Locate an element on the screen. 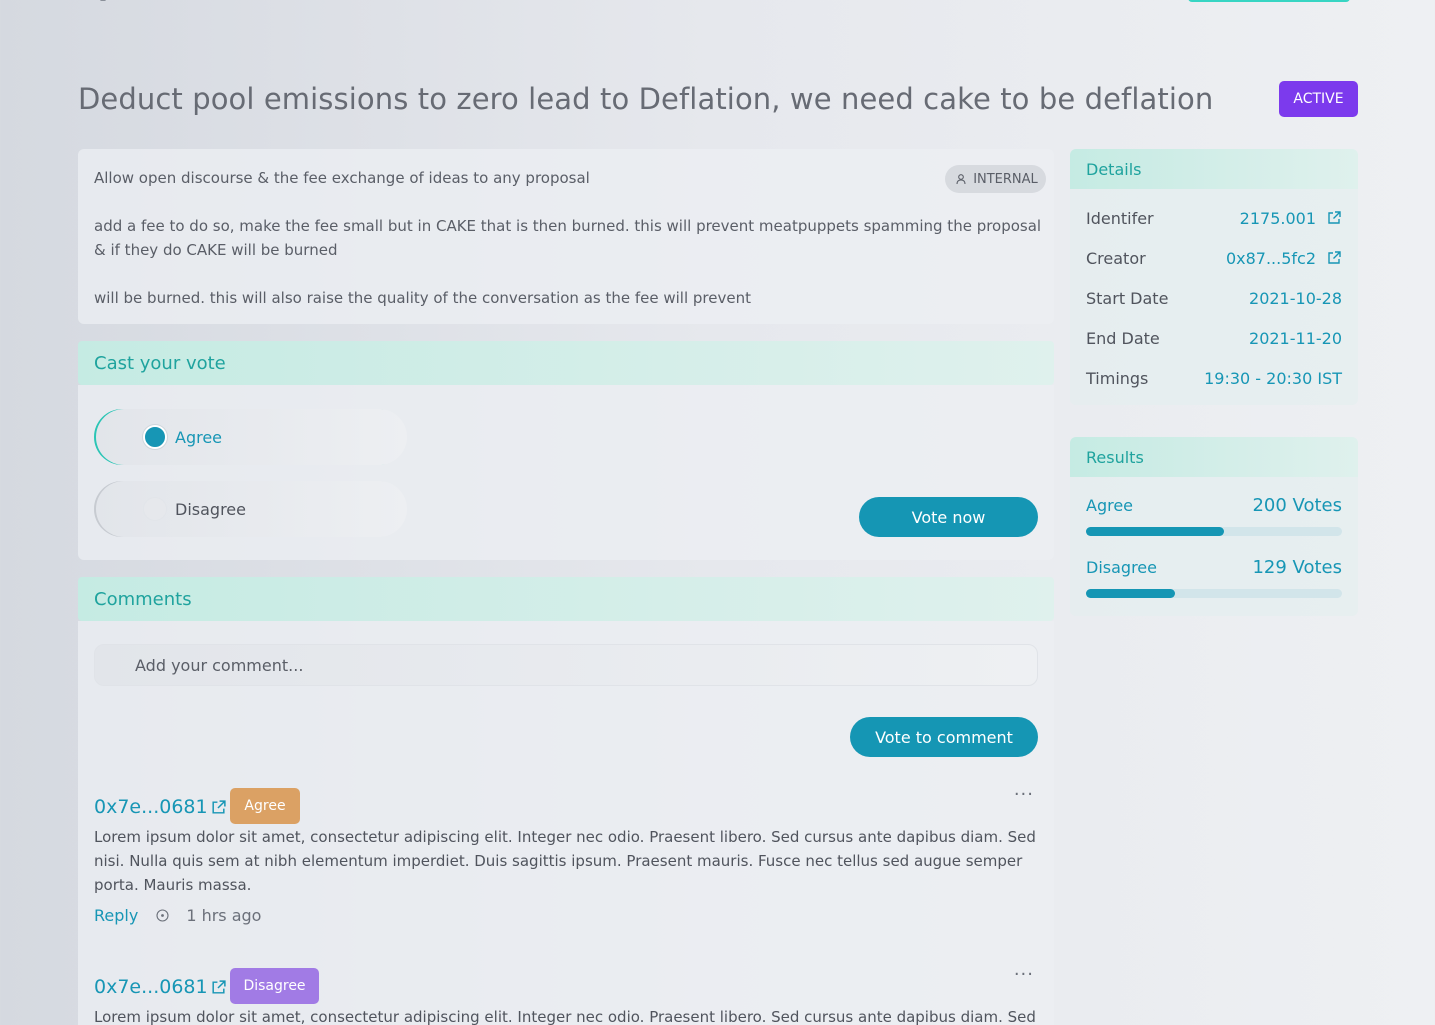 Image resolution: width=1435 pixels, height=1025 pixels. comment-stance-badge: Disagree is located at coordinates (274, 986).